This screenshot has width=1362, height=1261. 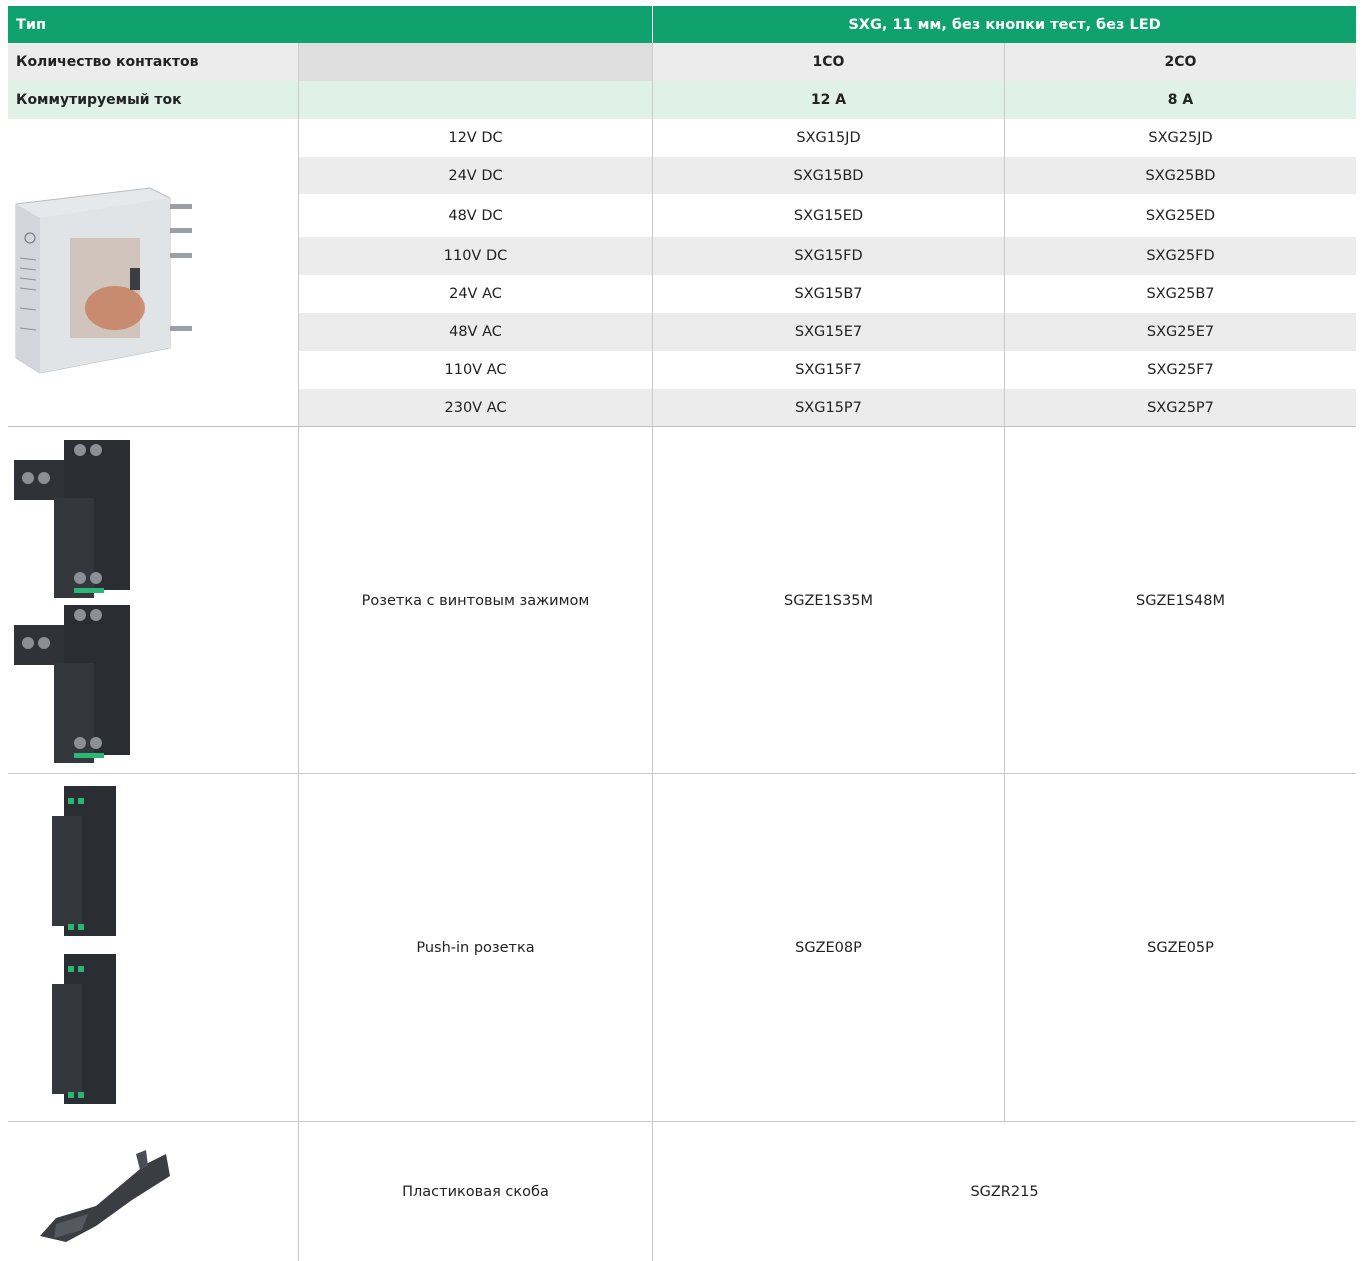 I want to click on code-1co-cell: SXG15F7, so click(x=828, y=370).